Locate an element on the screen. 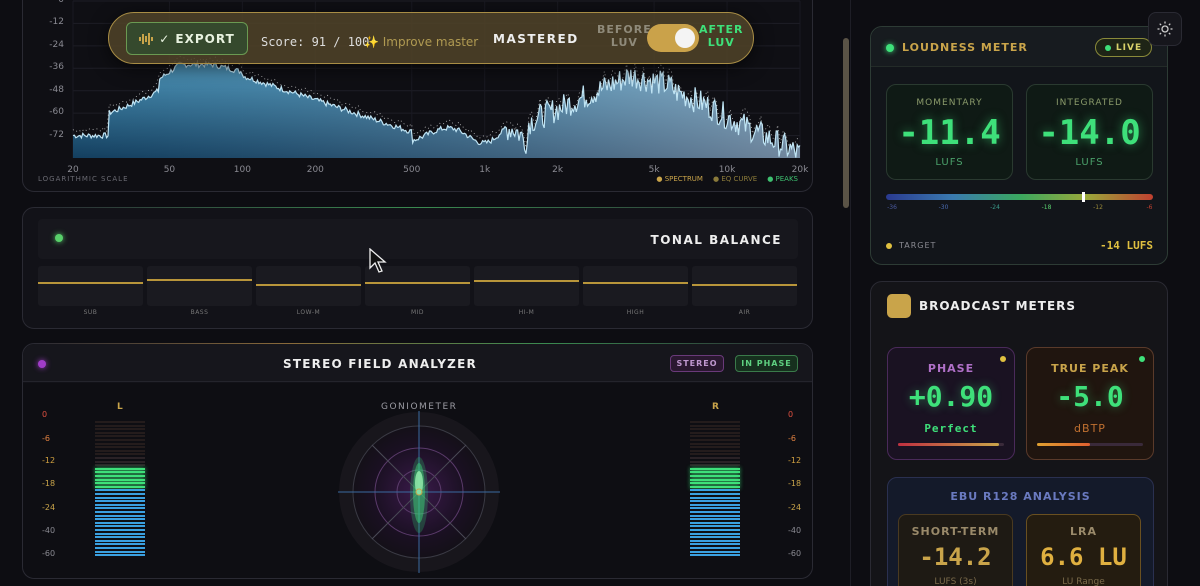  legend-peaks: ● PEAKS is located at coordinates (782, 179).